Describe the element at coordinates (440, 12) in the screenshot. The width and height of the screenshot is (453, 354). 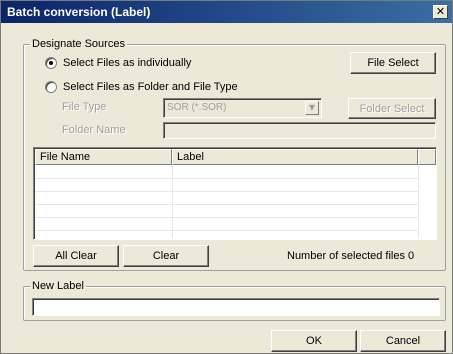
I see `close-icon: ✕` at that location.